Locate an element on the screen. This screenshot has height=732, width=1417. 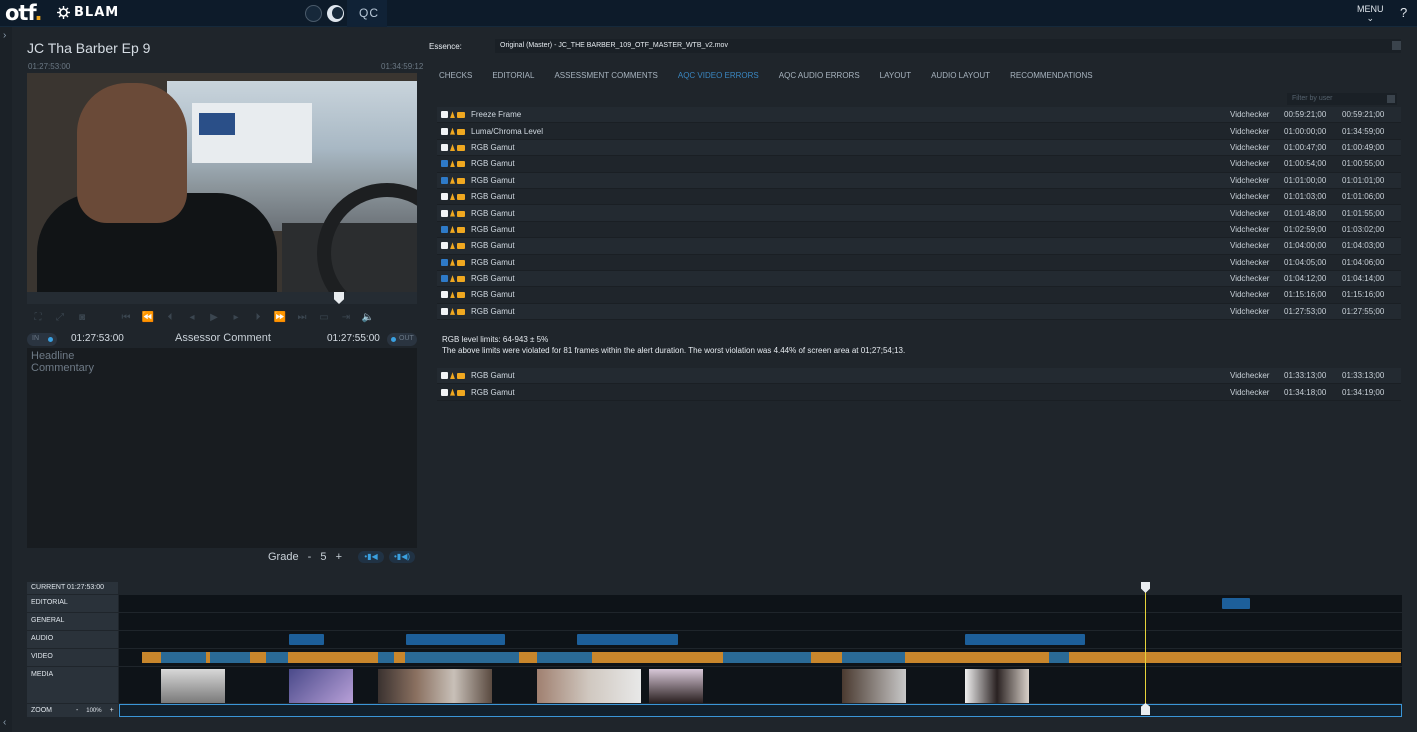
tab-audio-layout: AUDIO LAYOUT is located at coordinates (960, 75).